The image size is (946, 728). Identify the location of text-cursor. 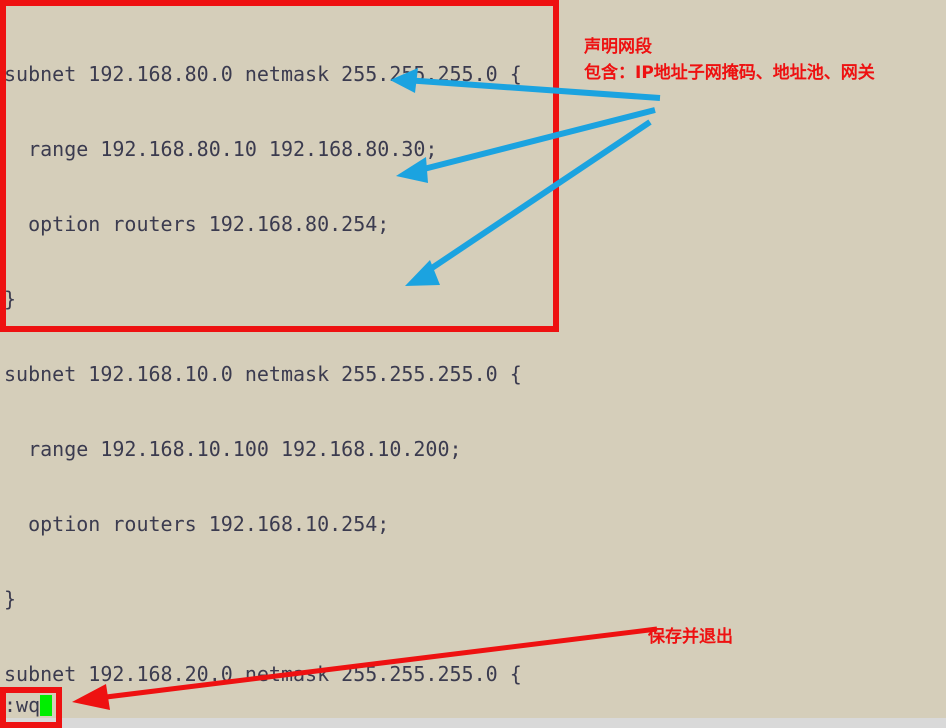
(46, 705).